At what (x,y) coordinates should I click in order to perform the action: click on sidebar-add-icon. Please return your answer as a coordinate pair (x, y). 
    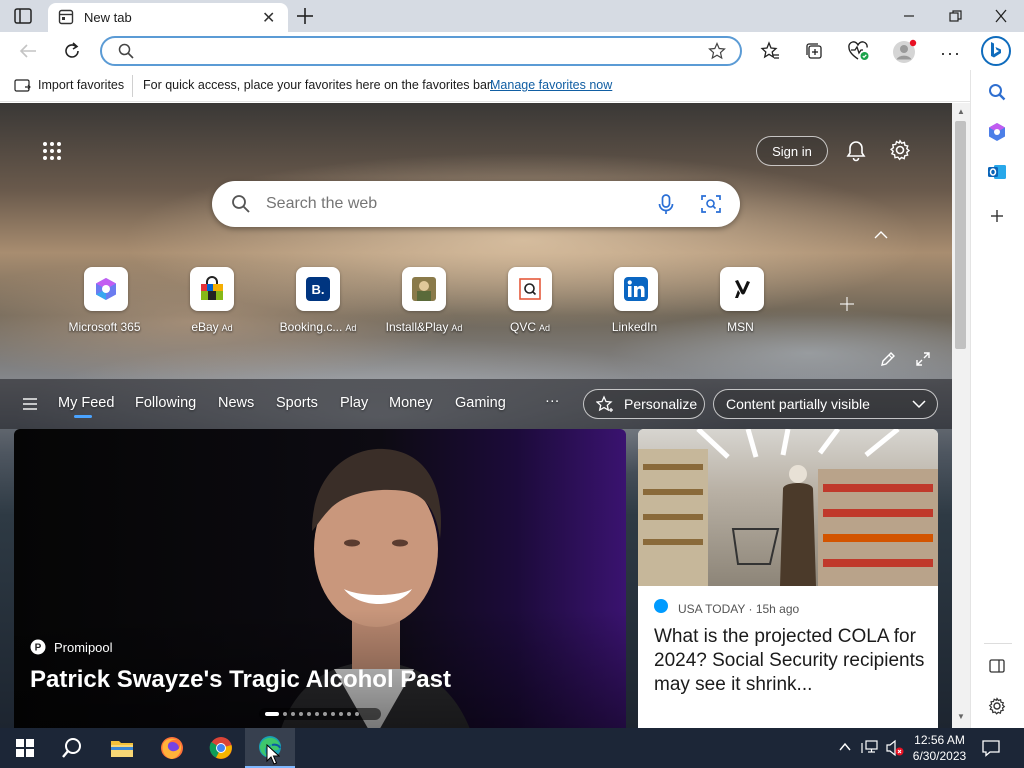
    Looking at the image, I should click on (997, 216).